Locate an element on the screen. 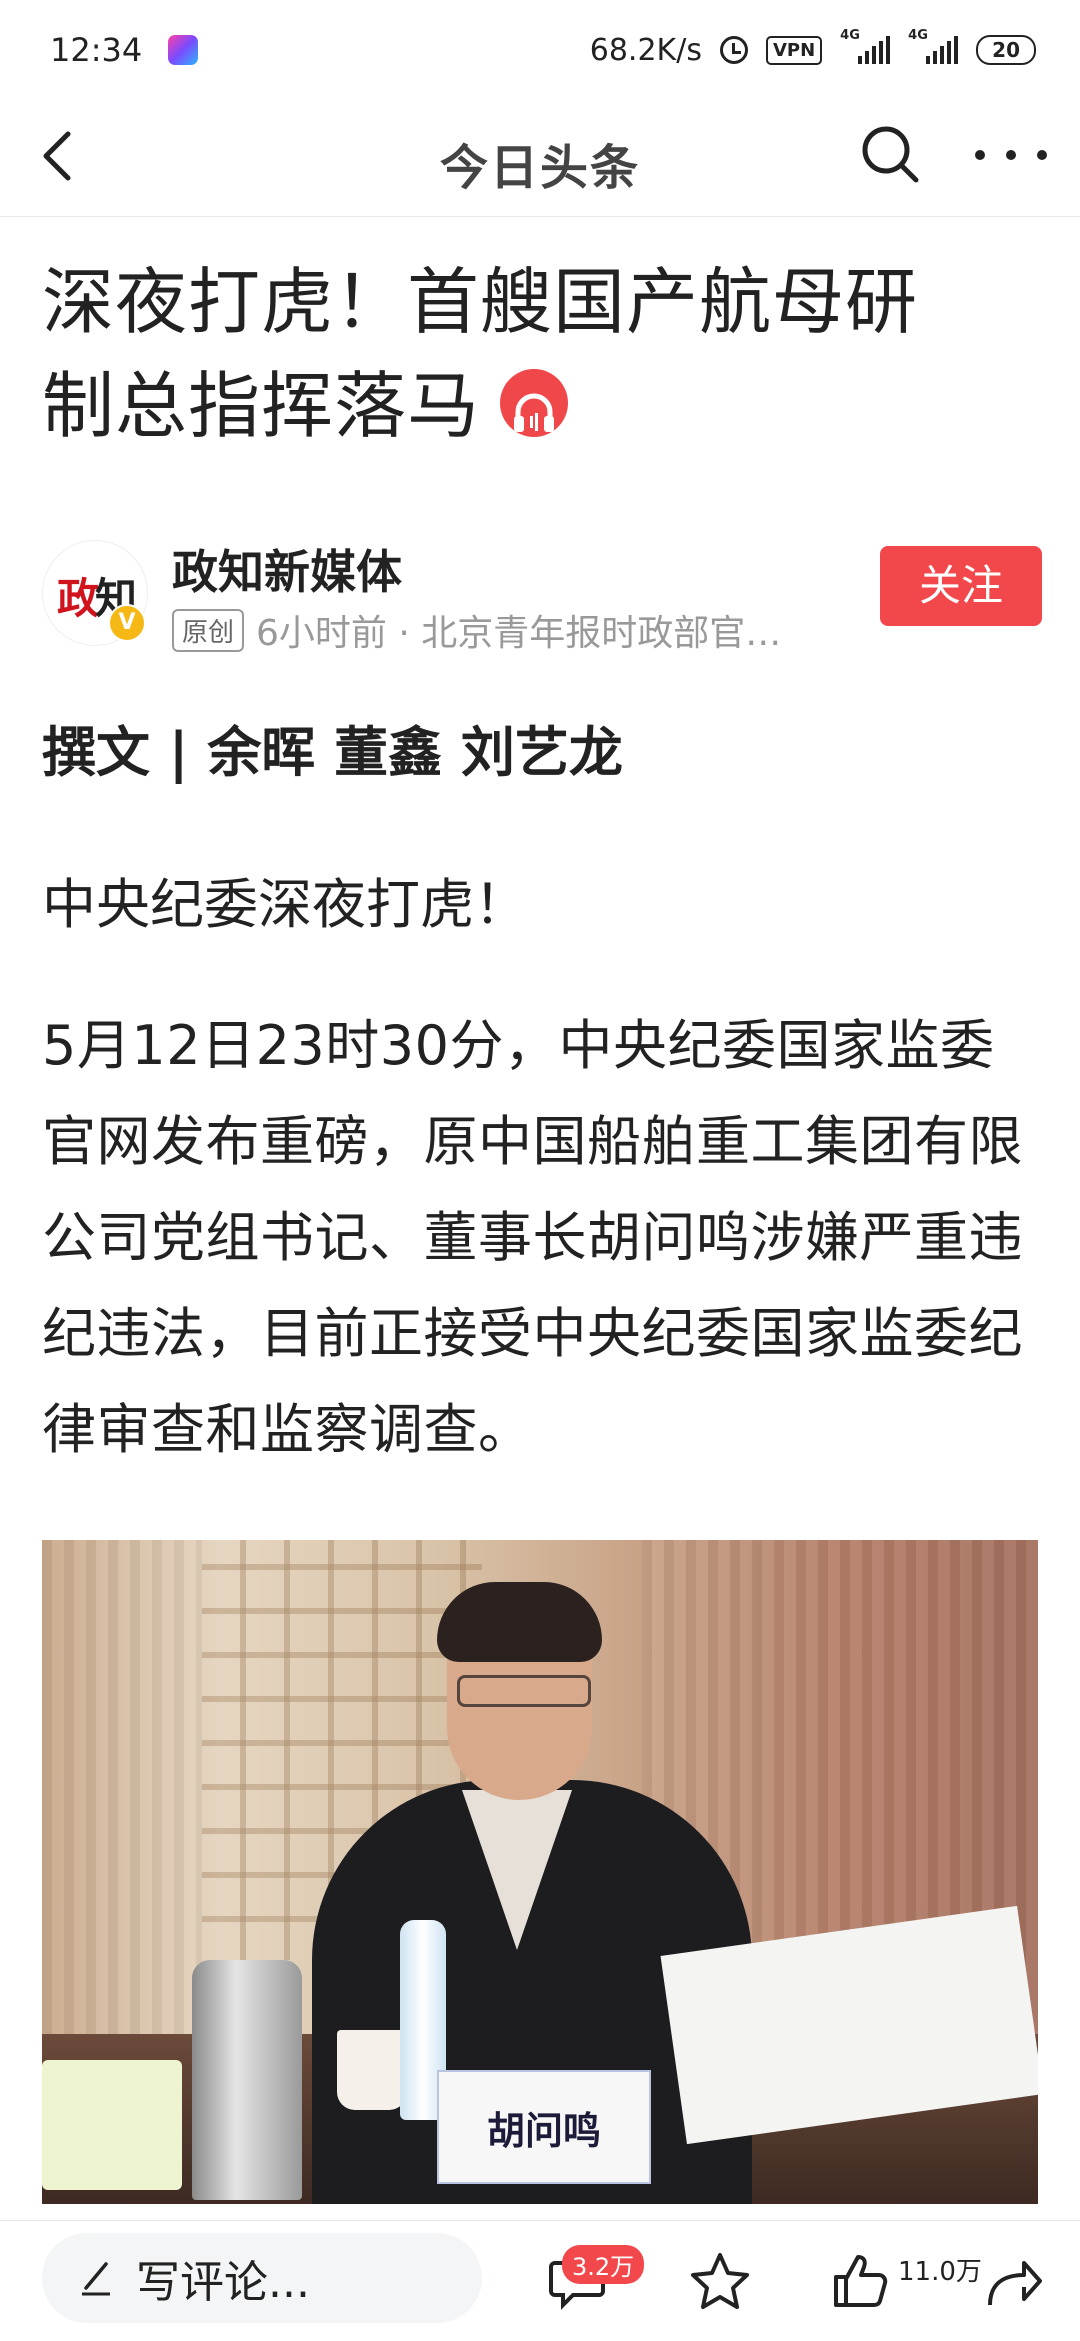  nameplate: 胡问鸣 is located at coordinates (544, 2127).